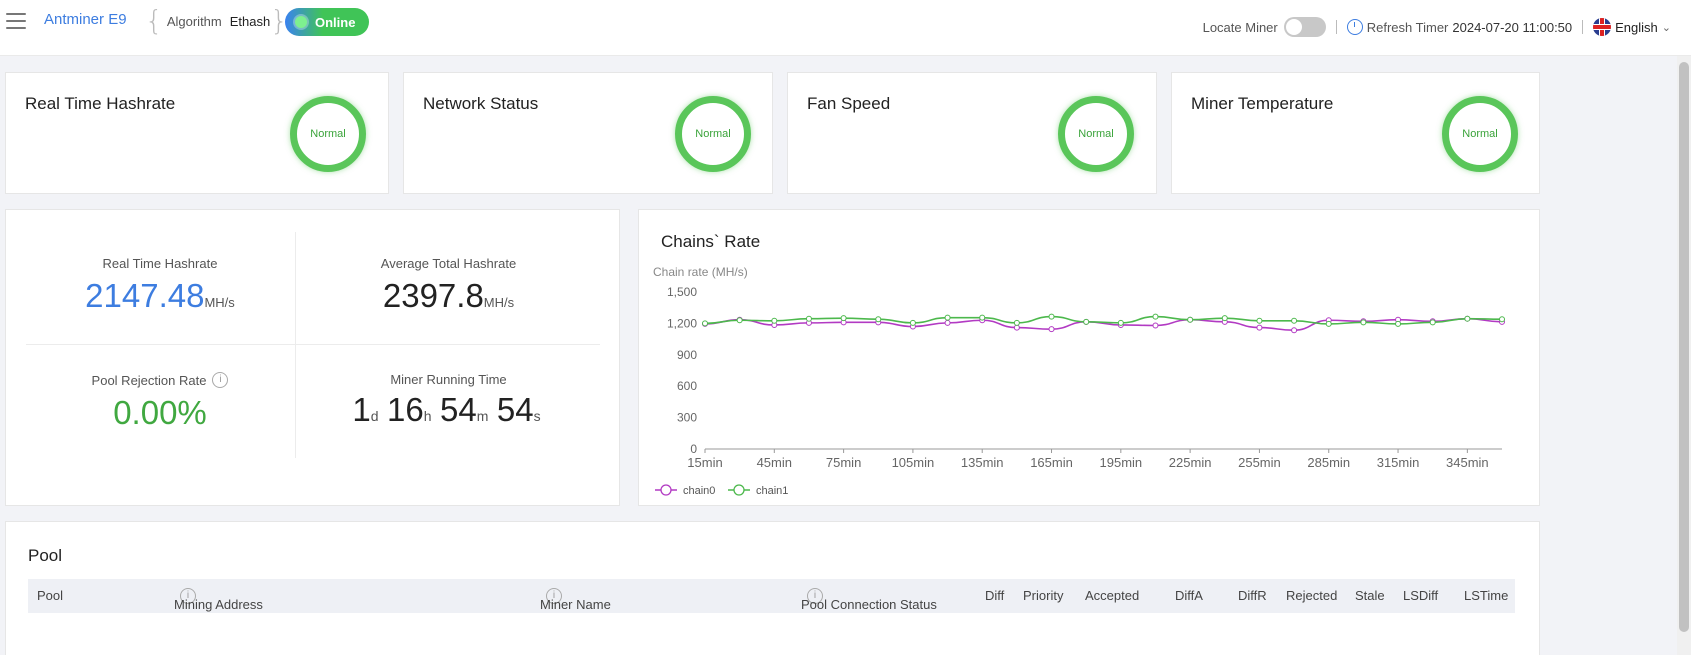 This screenshot has height=655, width=1691. Describe the element at coordinates (427, 416) in the screenshot. I see `hours-unit: h` at that location.